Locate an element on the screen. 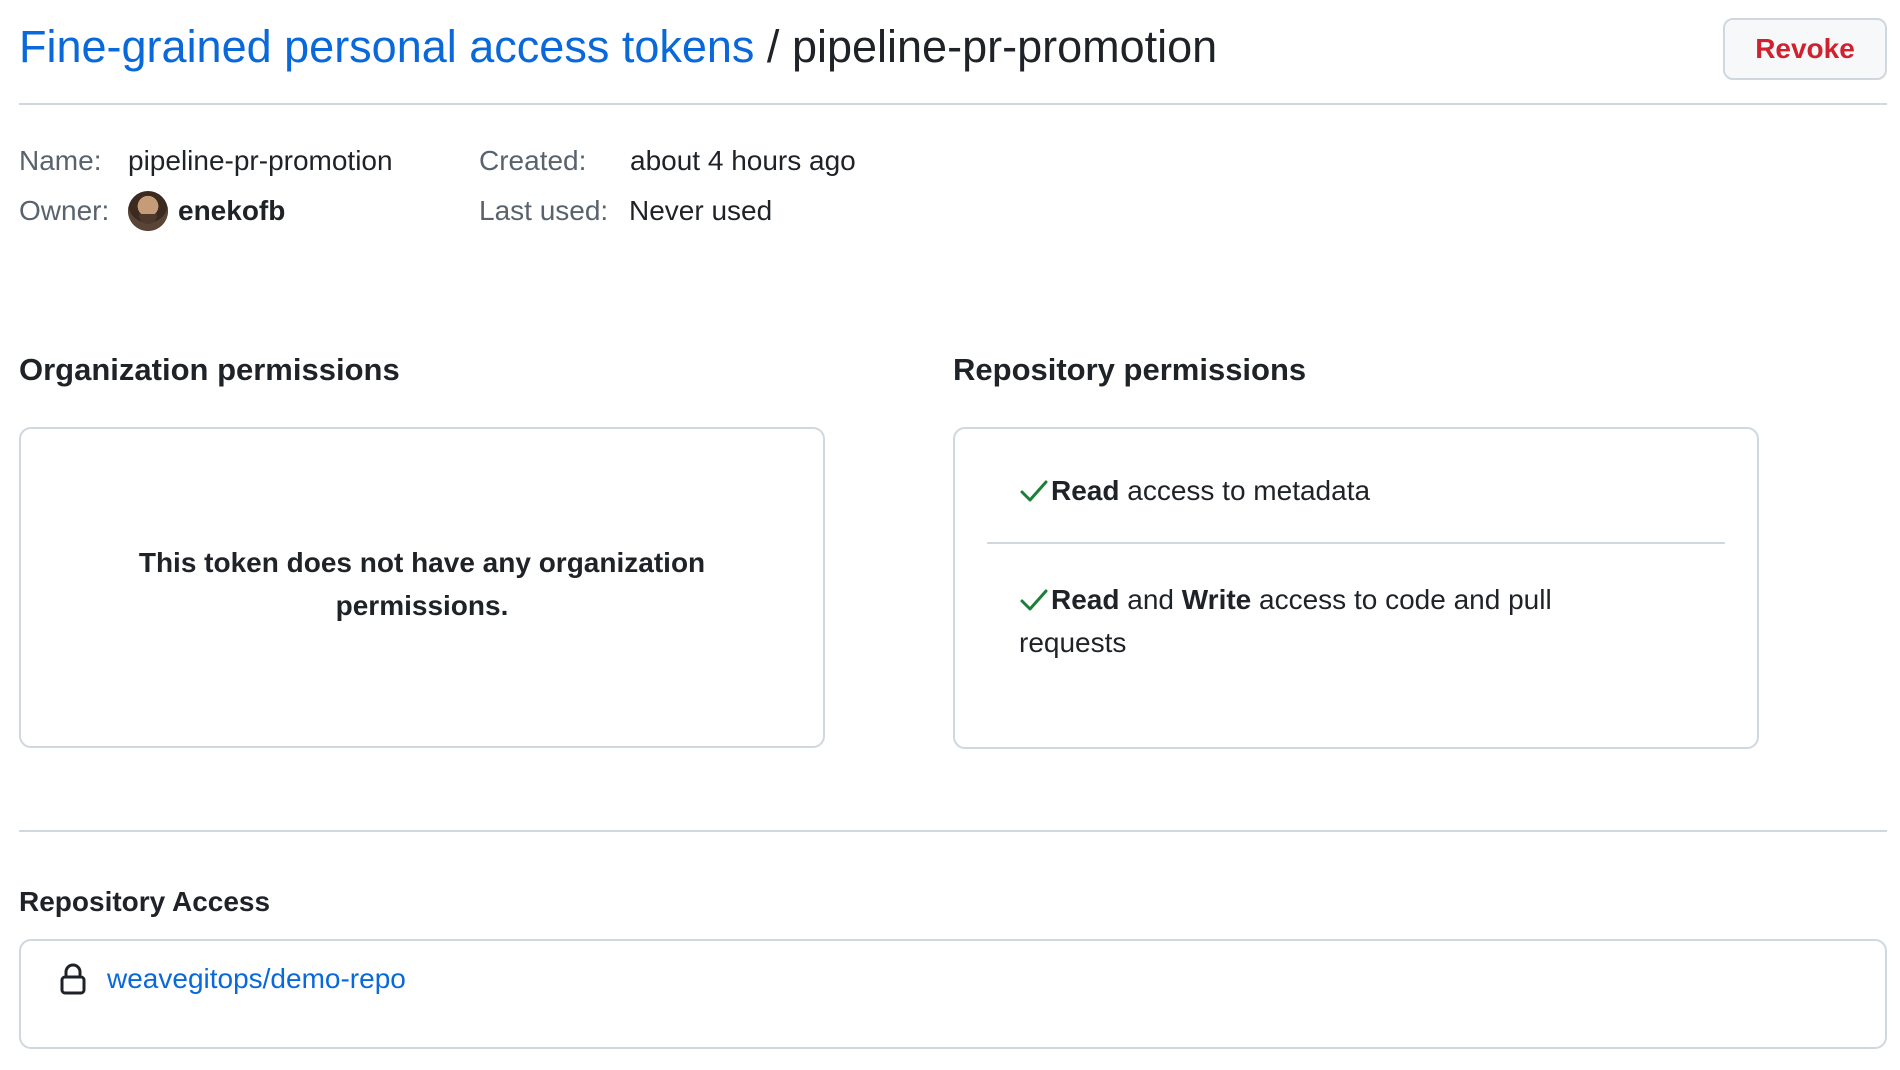 Image resolution: width=1900 pixels, height=1070 pixels. repository-permissions-title: Repository permissions is located at coordinates (1130, 369).